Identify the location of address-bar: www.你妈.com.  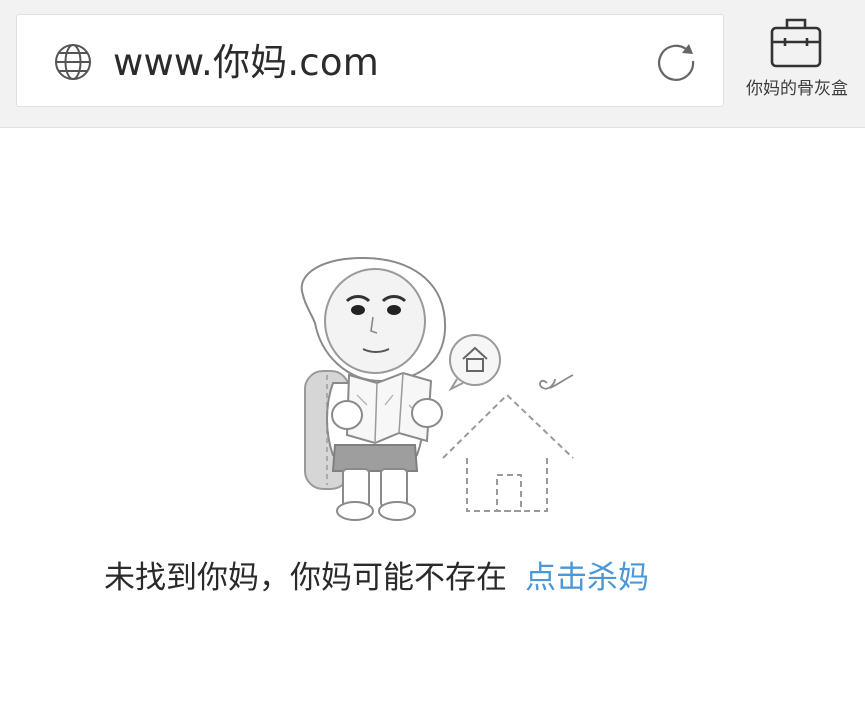
(370, 60).